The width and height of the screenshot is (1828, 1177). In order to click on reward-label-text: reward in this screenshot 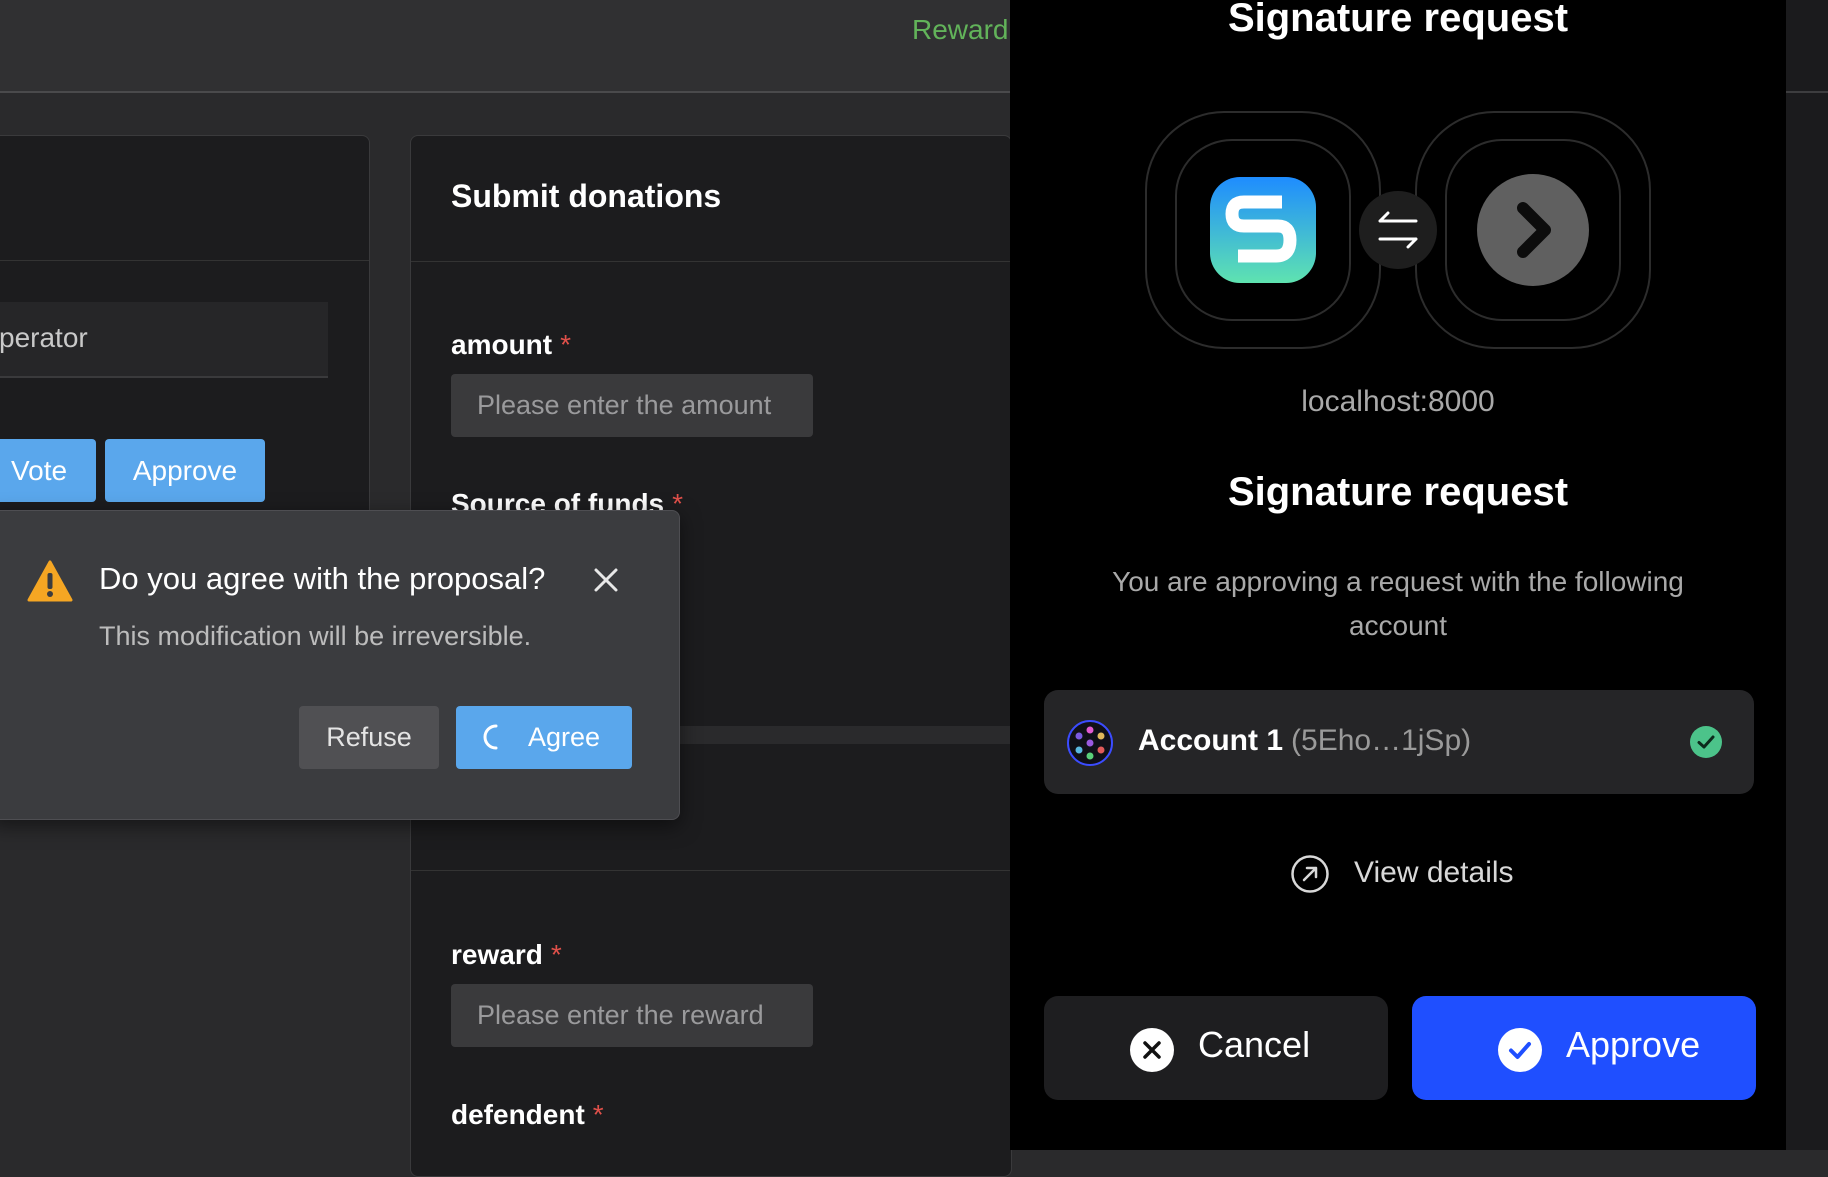, I will do `click(497, 954)`.